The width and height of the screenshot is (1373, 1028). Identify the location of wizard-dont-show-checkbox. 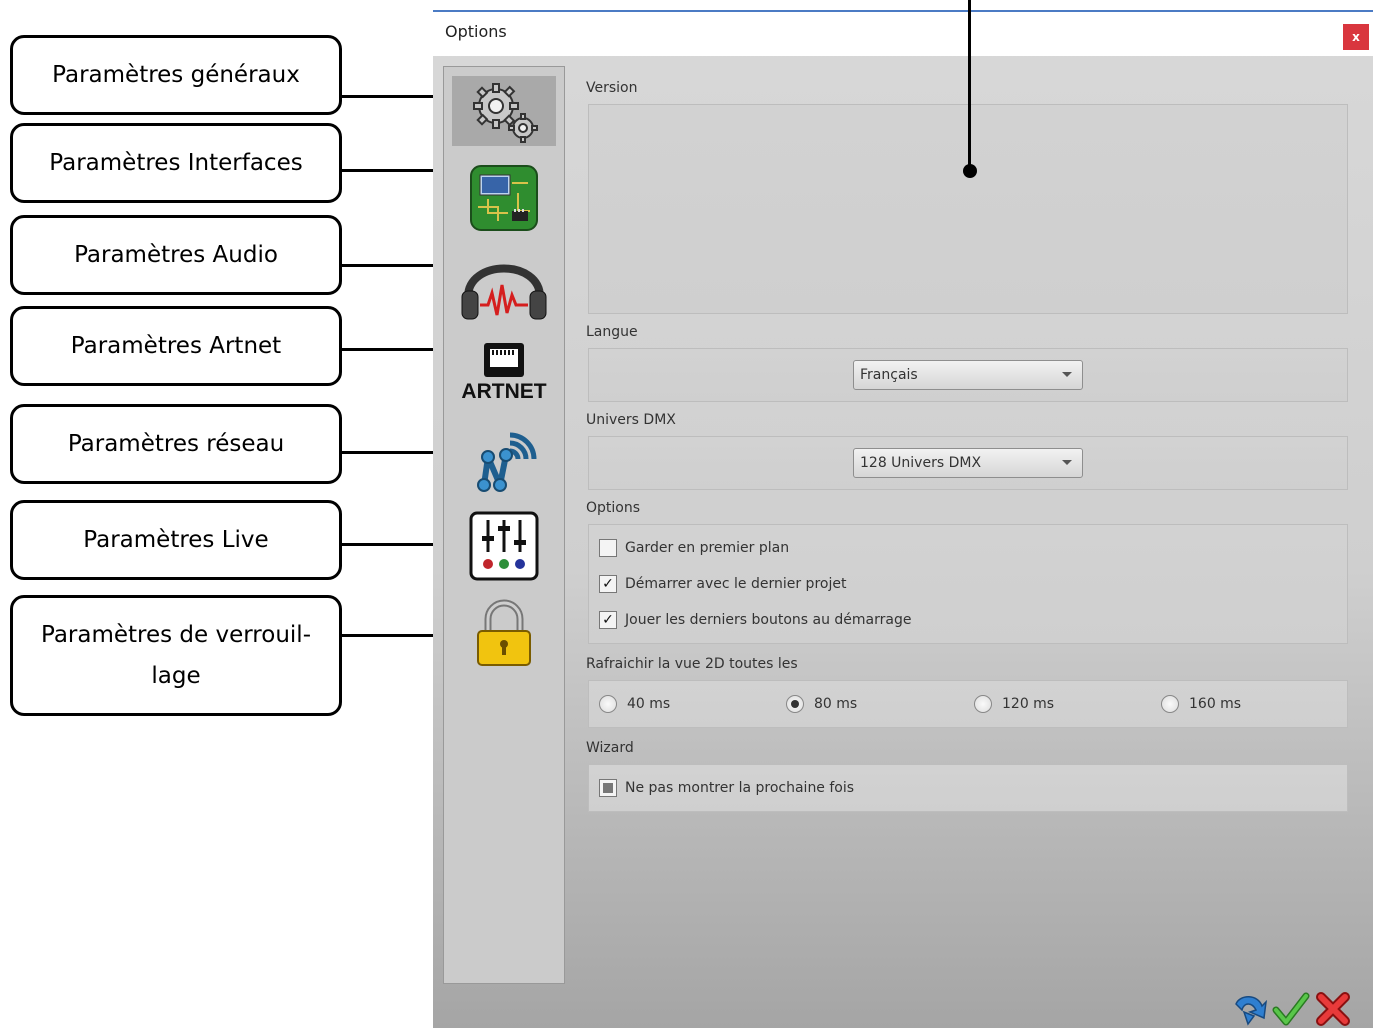
(608, 788).